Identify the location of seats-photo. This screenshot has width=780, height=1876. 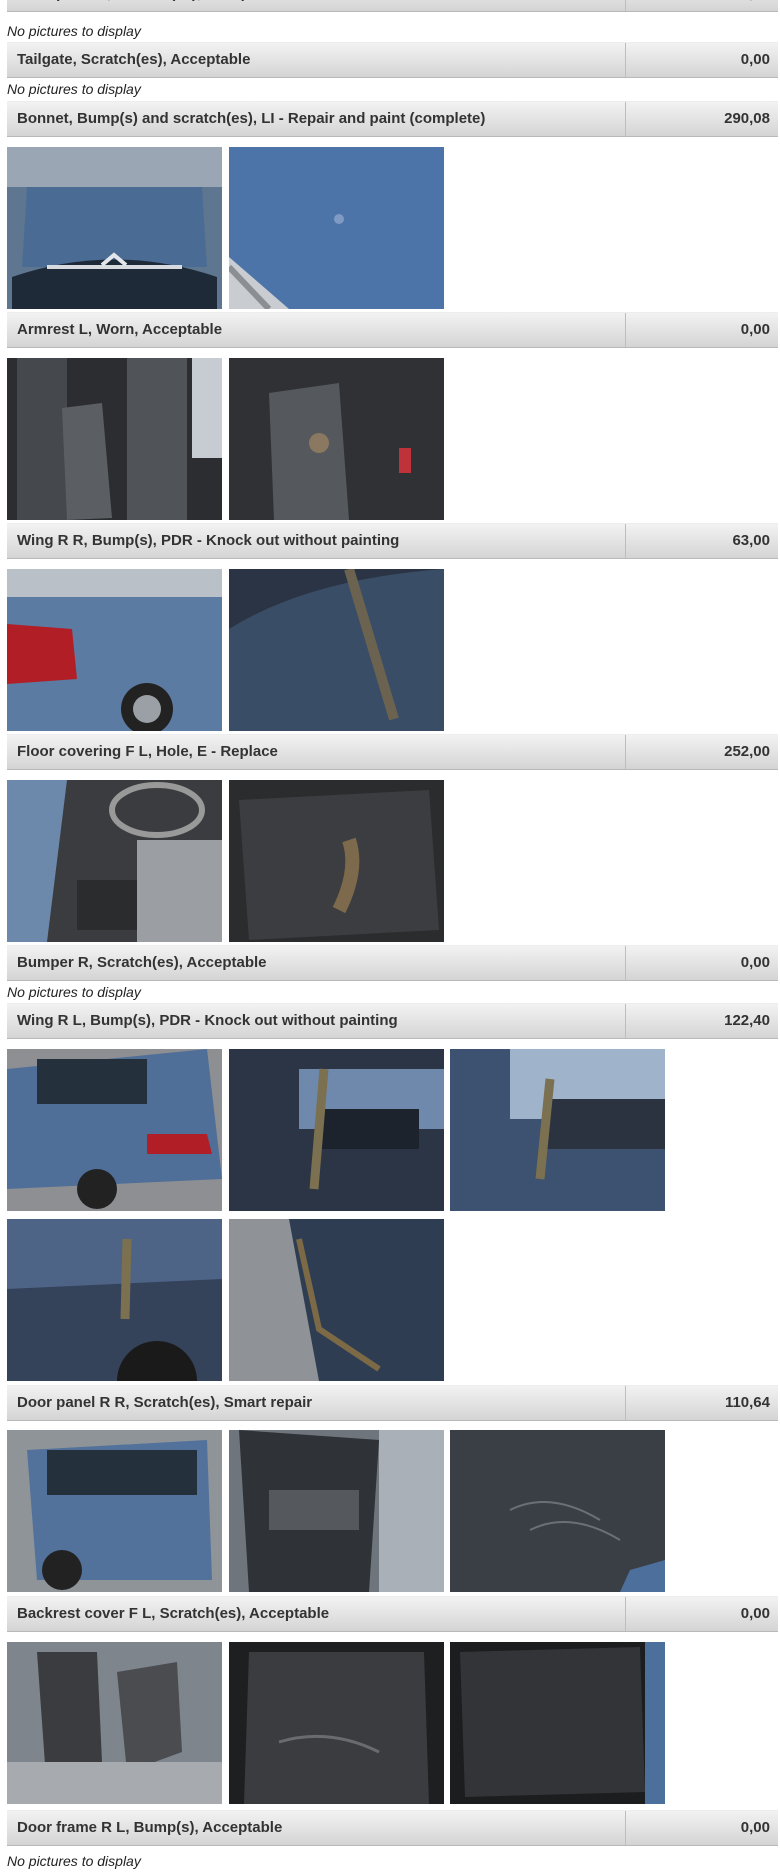
(114, 1723).